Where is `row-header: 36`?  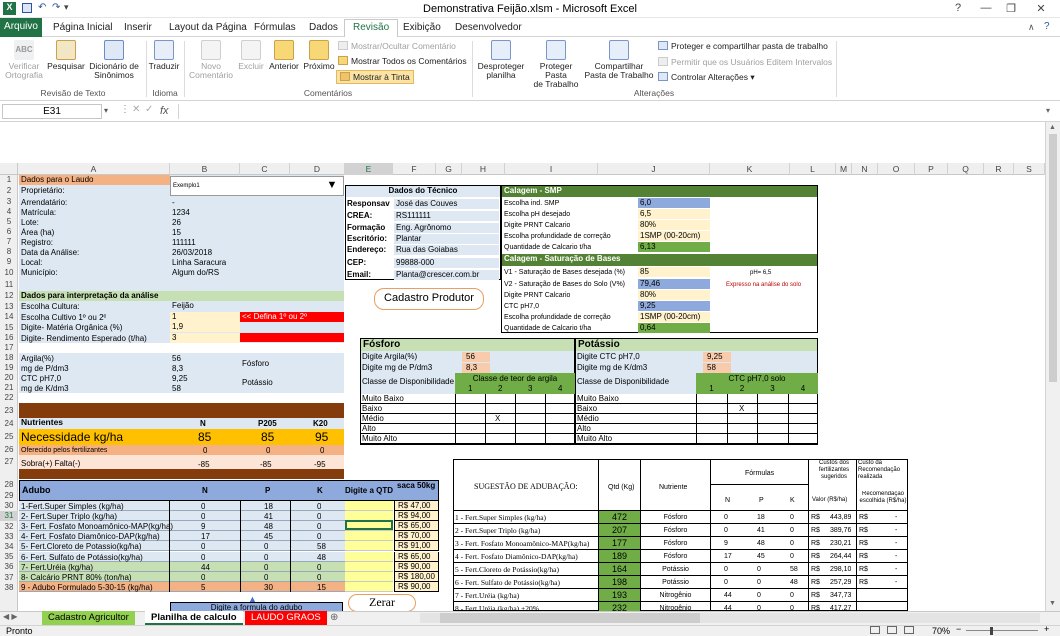
row-header: 36 is located at coordinates (9, 567).